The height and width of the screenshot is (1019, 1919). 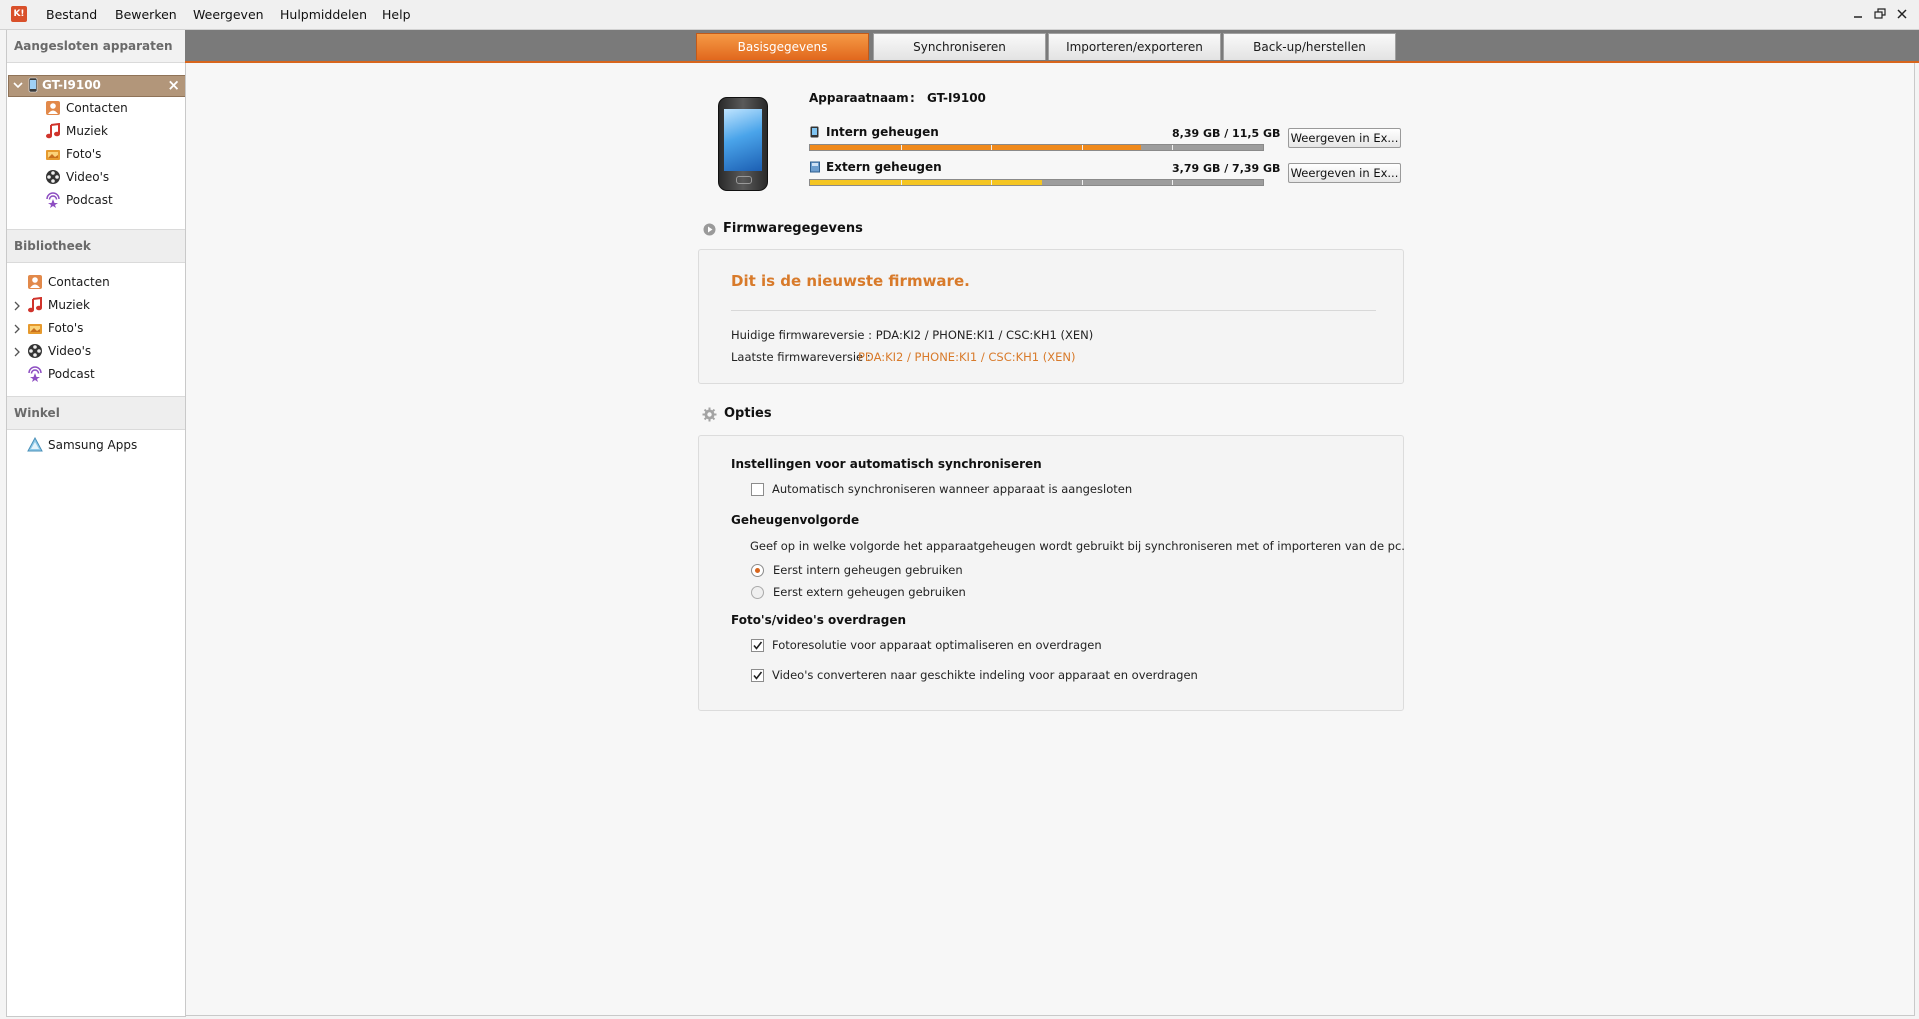 What do you see at coordinates (396, 14) in the screenshot?
I see `menu-help: Help` at bounding box center [396, 14].